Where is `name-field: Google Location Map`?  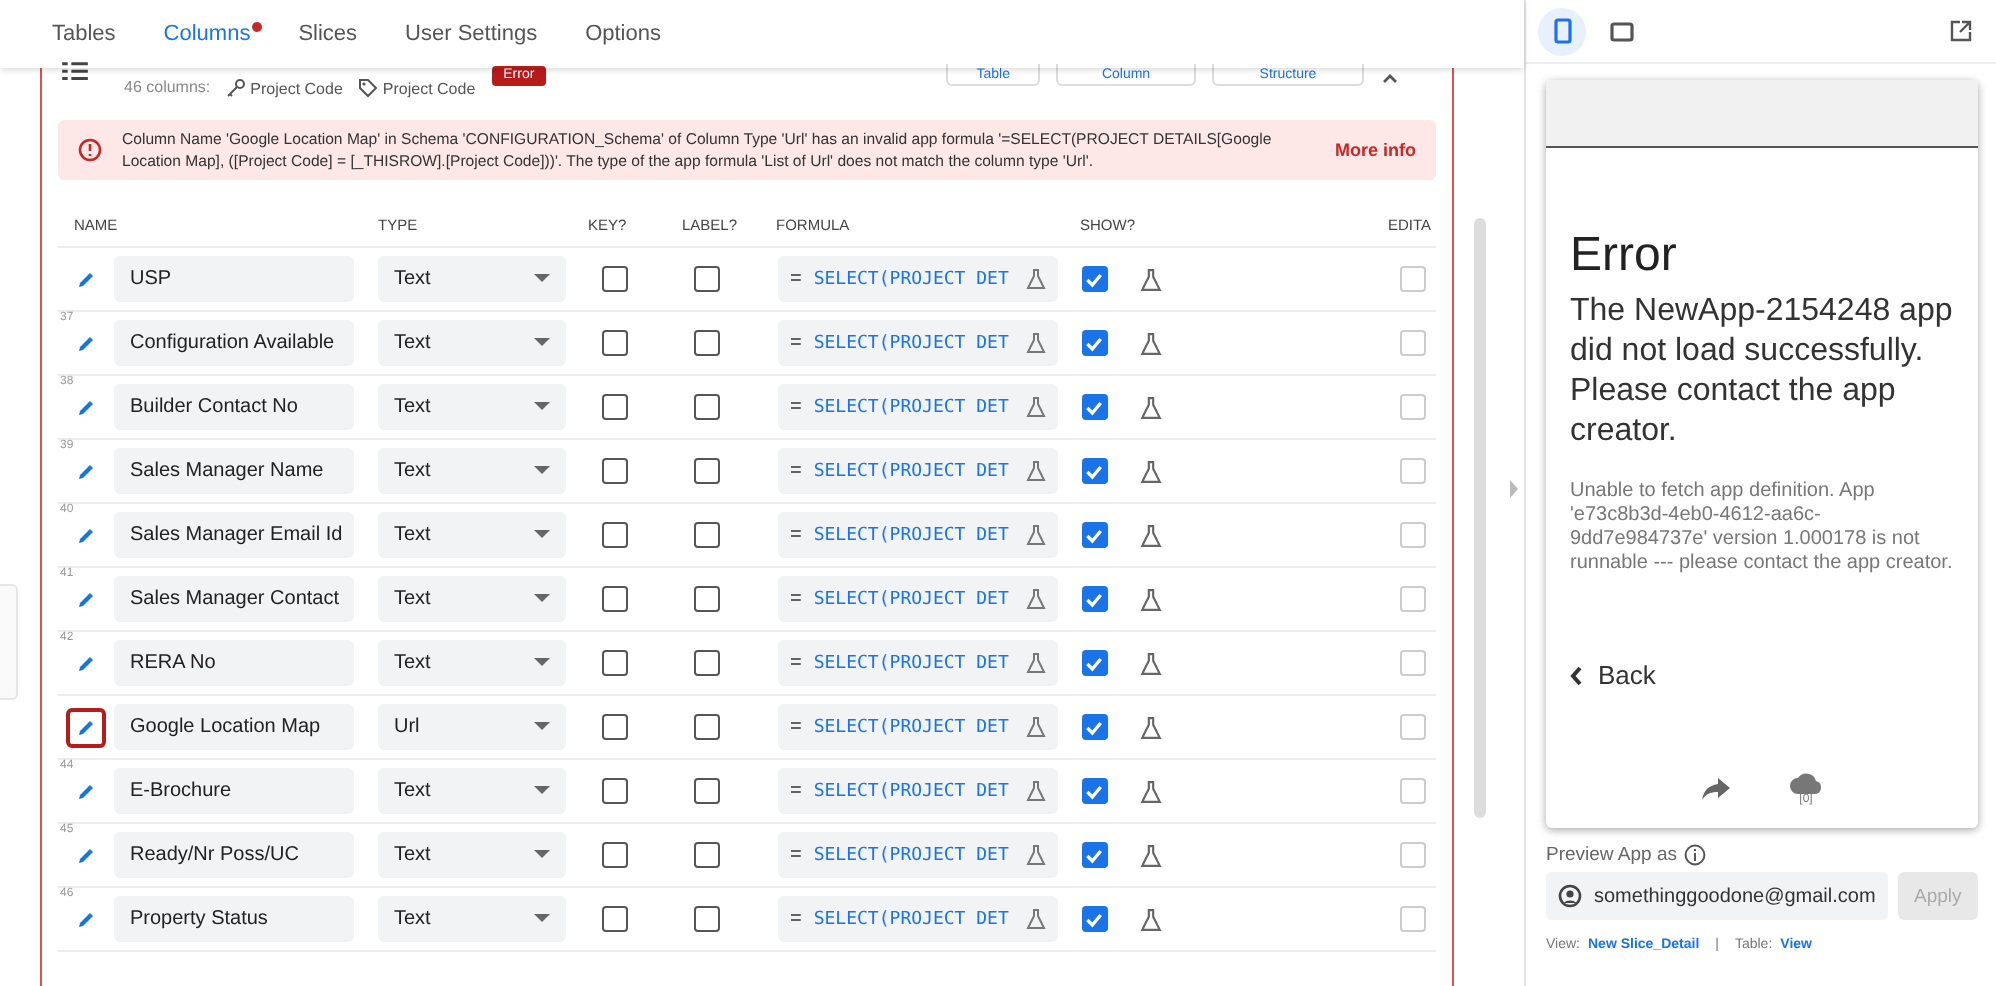
name-field: Google Location Map is located at coordinates (234, 727).